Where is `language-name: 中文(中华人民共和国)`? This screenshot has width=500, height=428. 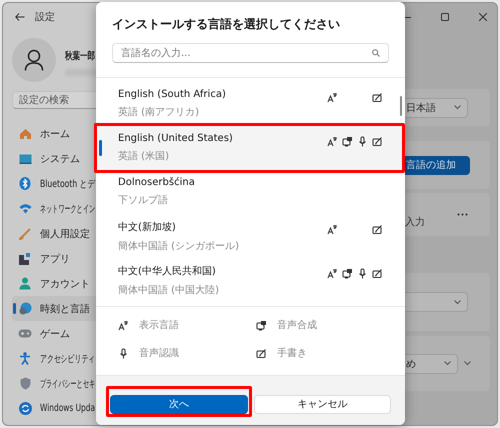 language-name: 中文(中华人民共和国) is located at coordinates (167, 271).